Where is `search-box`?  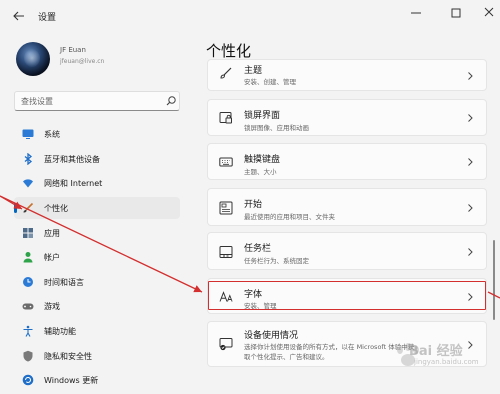
search-box is located at coordinates (97, 101).